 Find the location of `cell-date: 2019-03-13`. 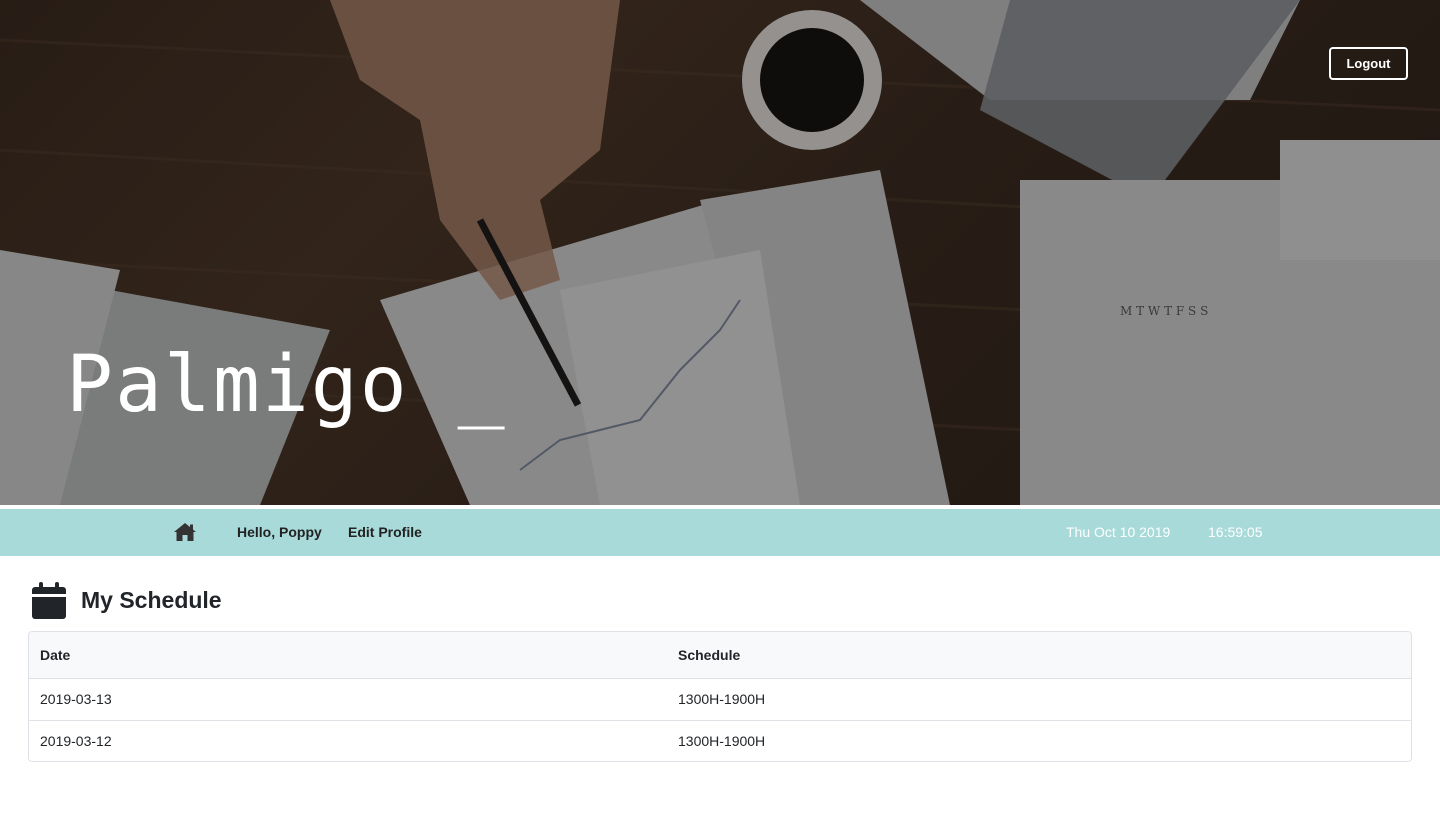

cell-date: 2019-03-13 is located at coordinates (348, 698).